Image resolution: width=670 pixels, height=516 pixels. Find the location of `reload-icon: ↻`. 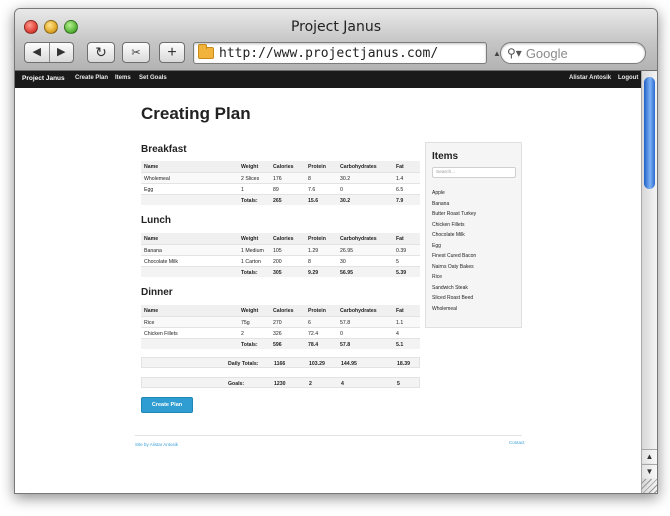

reload-icon: ↻ is located at coordinates (101, 52).